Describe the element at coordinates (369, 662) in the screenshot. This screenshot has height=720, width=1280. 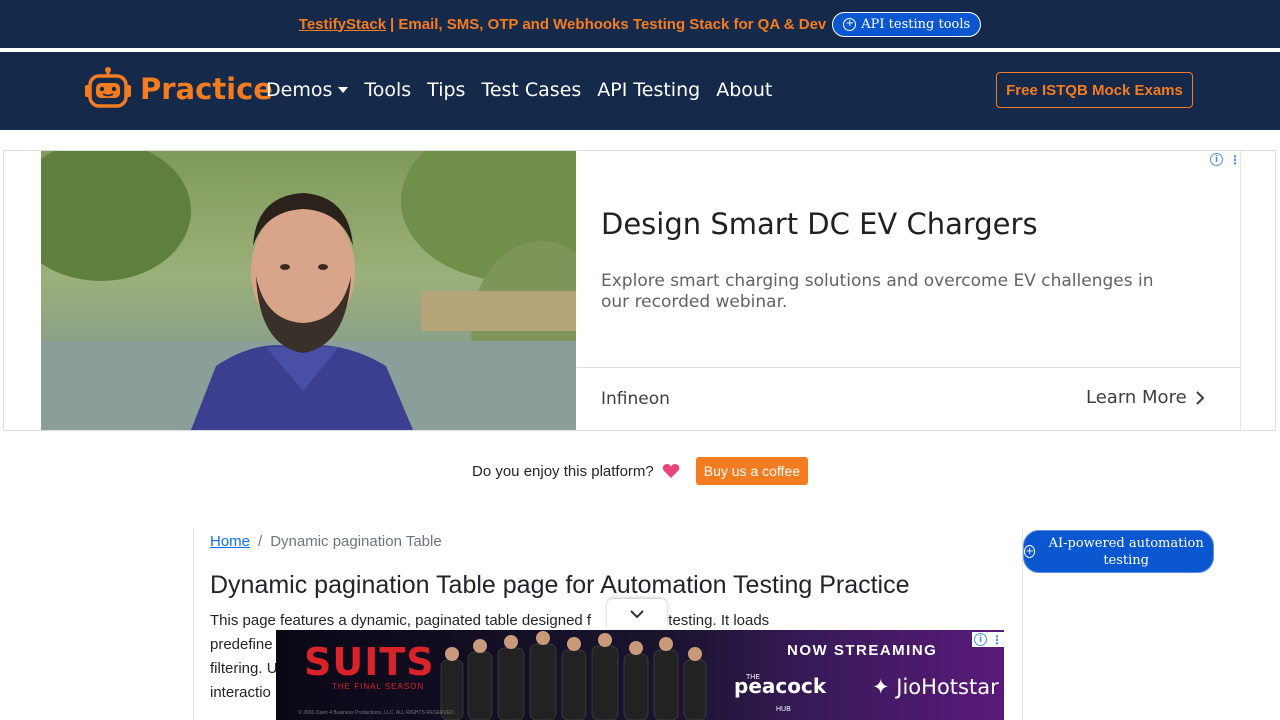
I see `anchor-ad-brand: SUITS` at that location.